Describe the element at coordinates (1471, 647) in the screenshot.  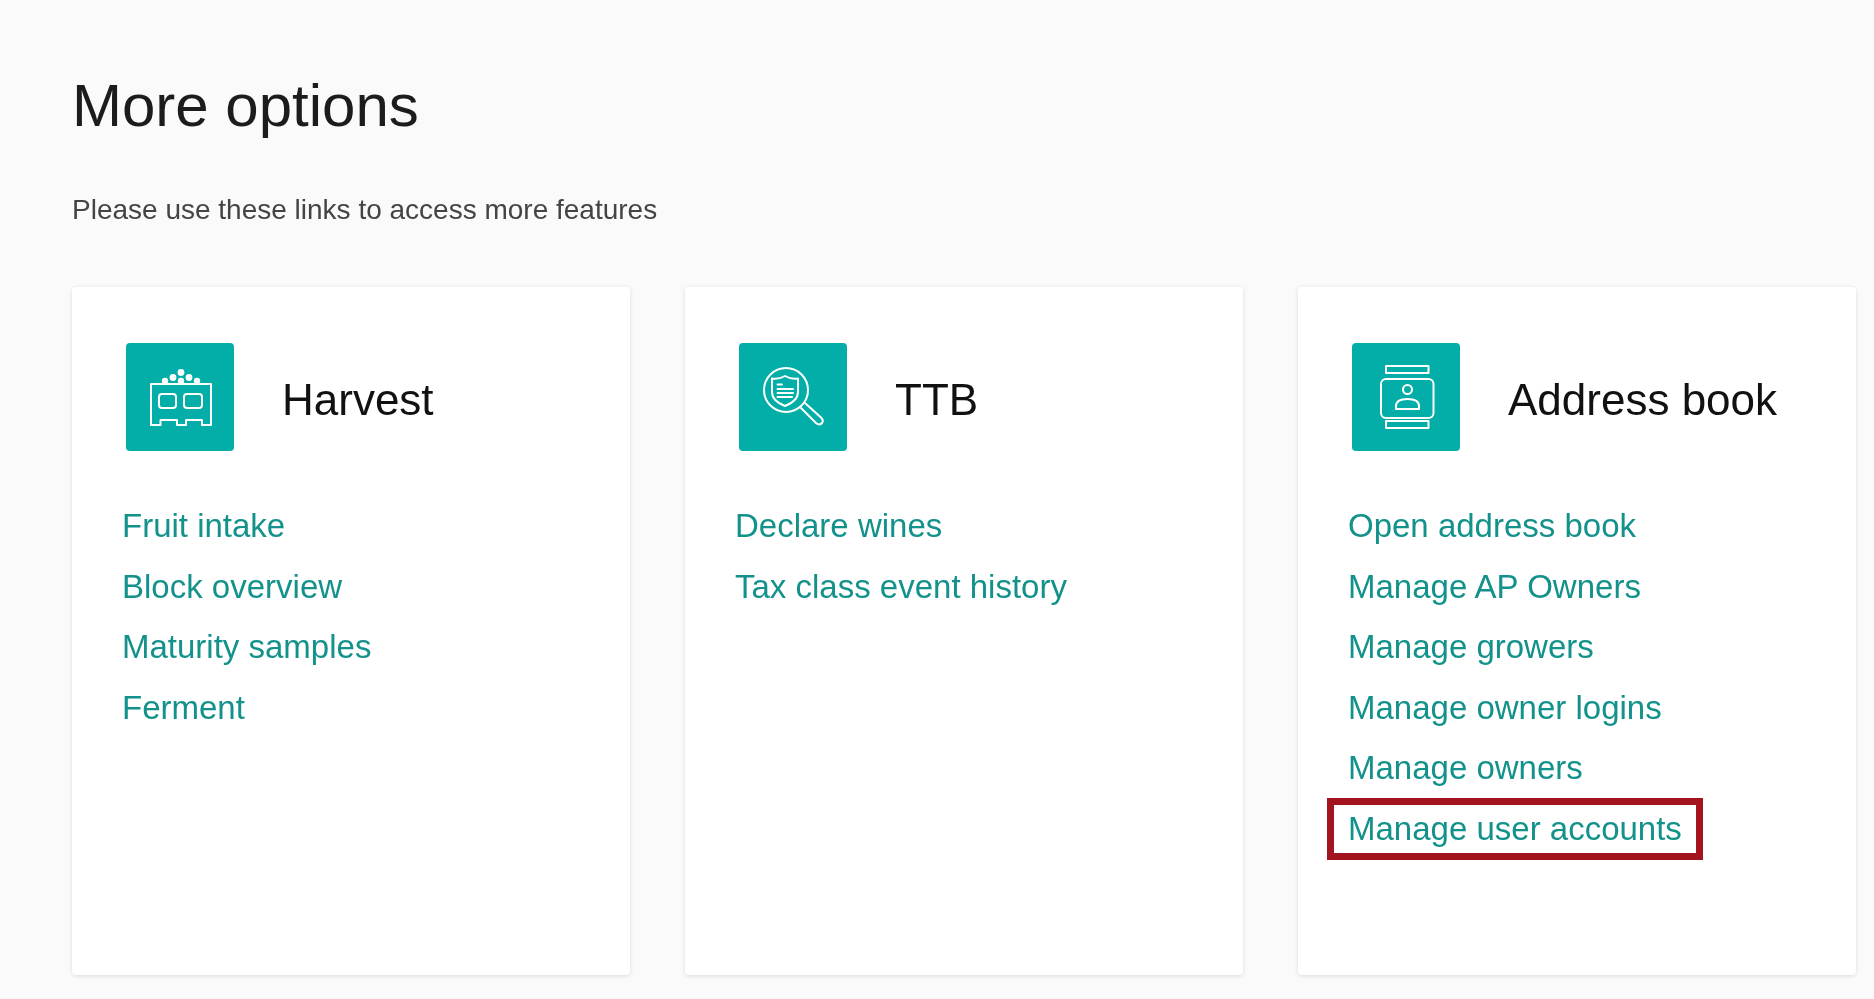
I see `nav-link: Manage growers` at that location.